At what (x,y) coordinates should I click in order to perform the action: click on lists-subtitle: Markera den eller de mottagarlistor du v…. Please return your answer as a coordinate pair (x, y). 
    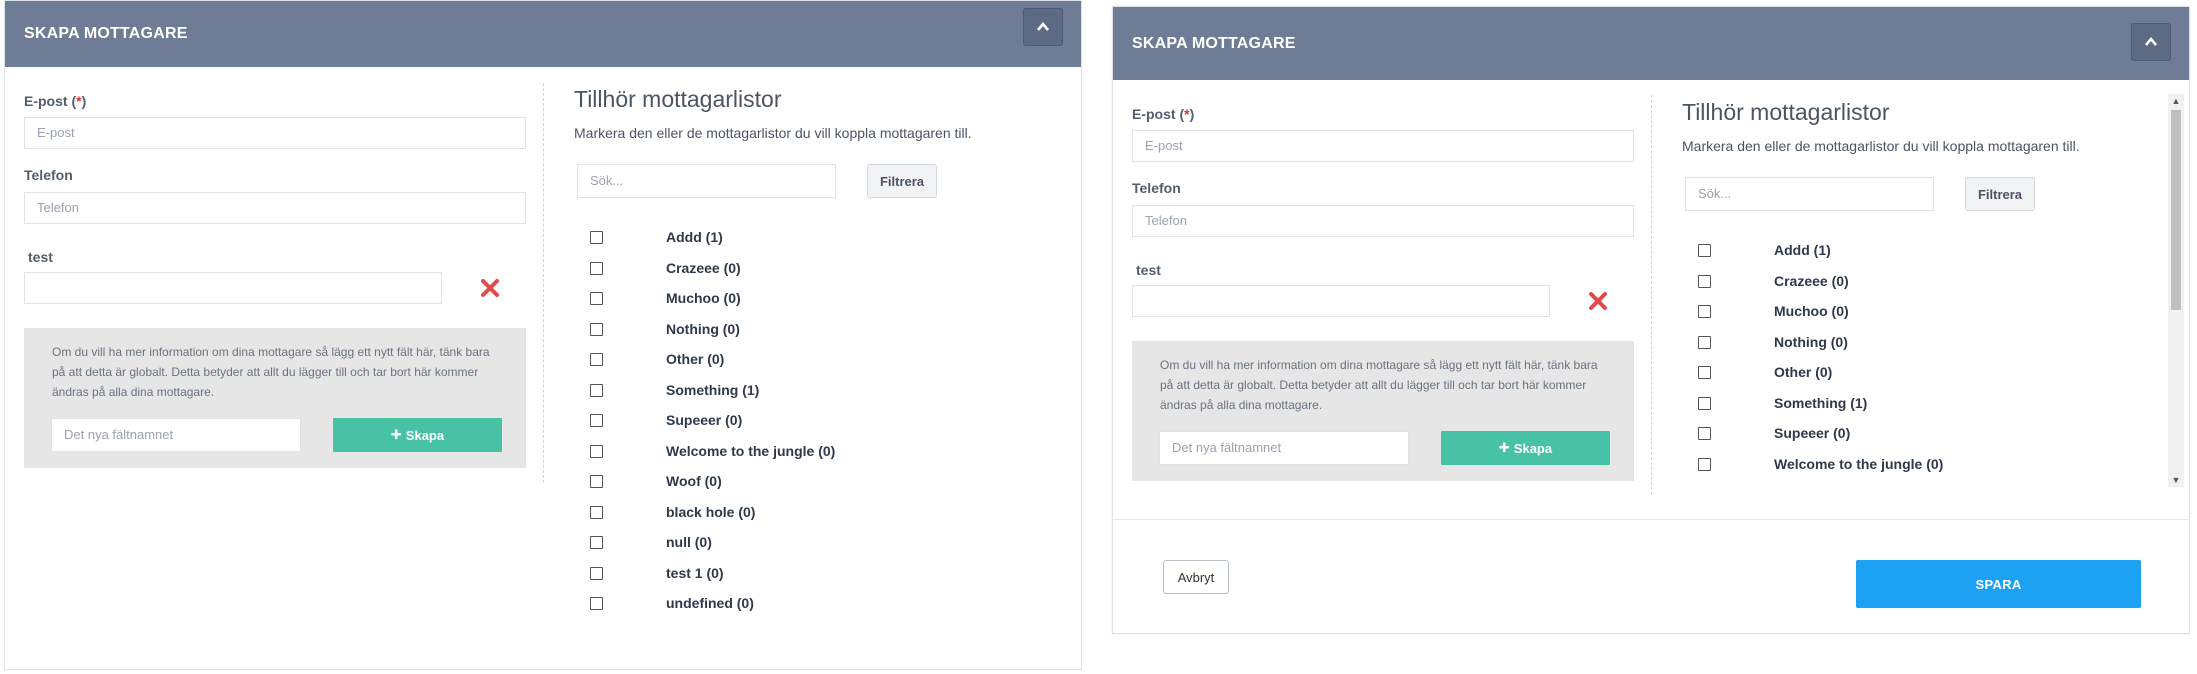
    Looking at the image, I should click on (773, 133).